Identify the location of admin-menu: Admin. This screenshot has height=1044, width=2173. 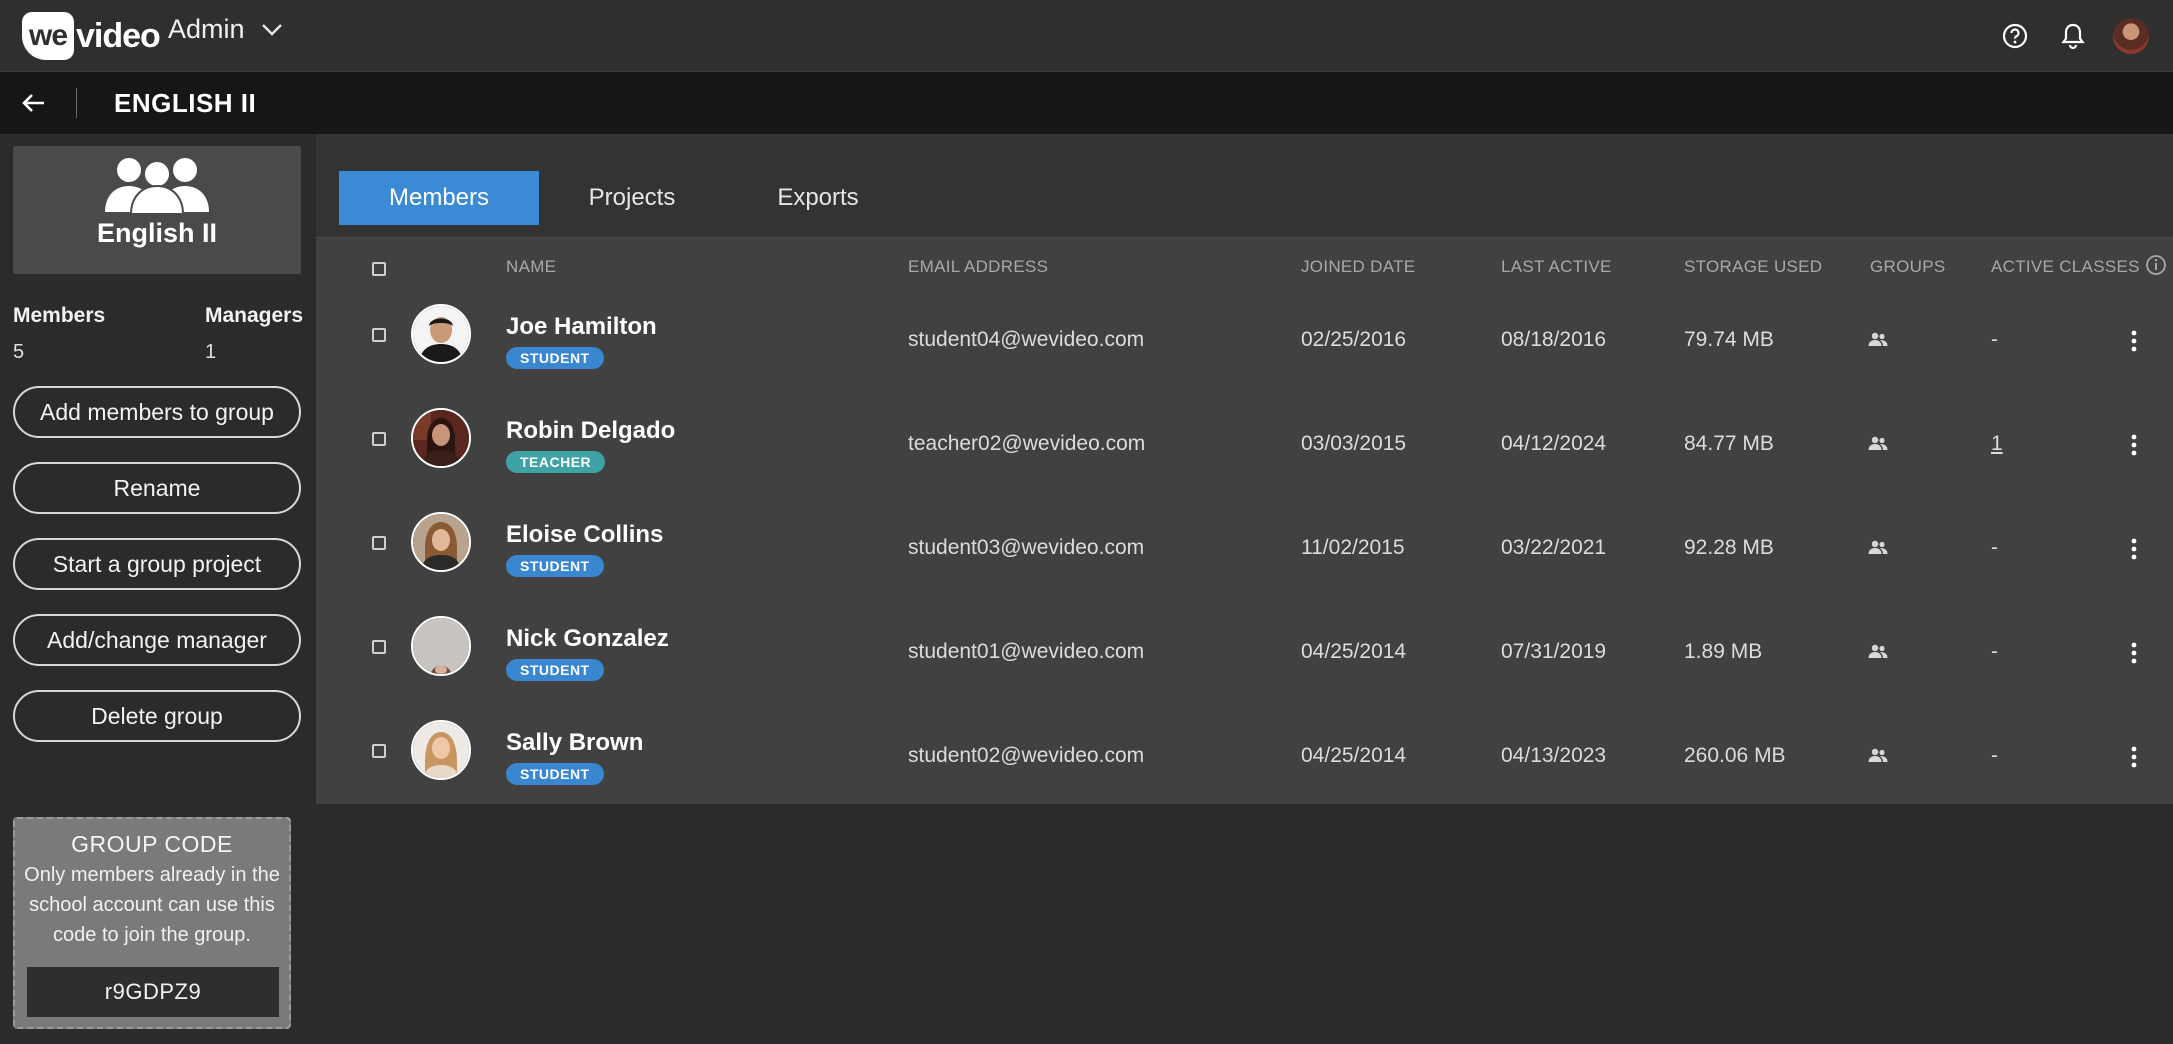
(225, 29).